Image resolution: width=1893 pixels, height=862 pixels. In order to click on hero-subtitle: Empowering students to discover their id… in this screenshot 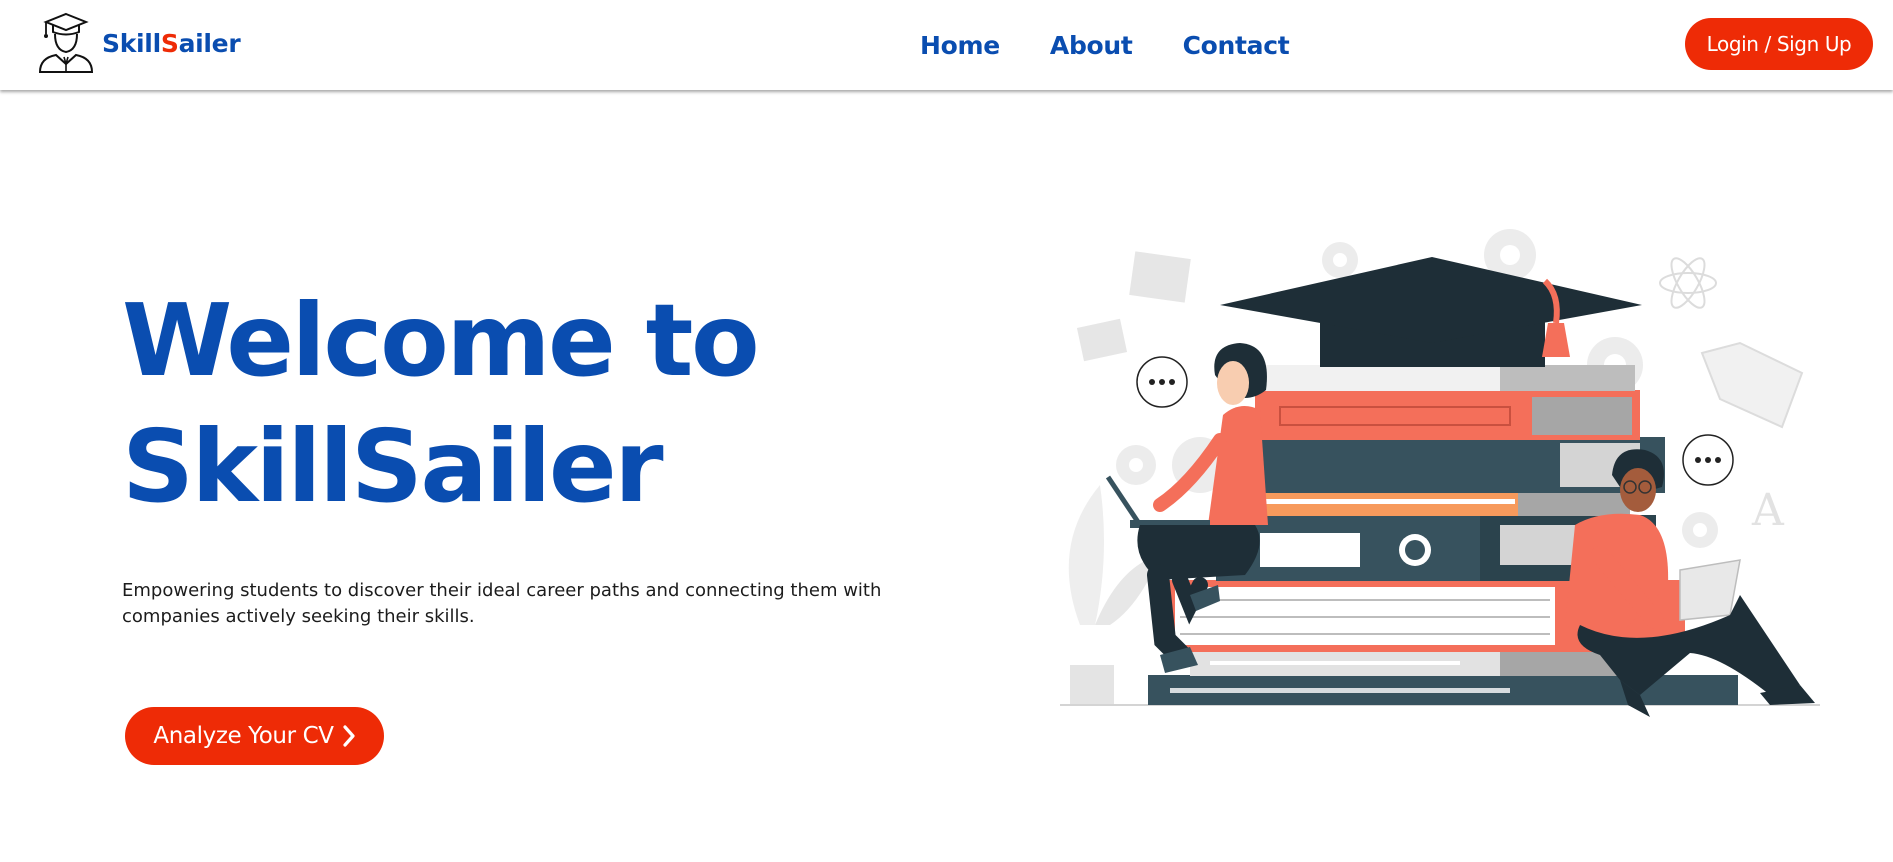, I will do `click(502, 603)`.